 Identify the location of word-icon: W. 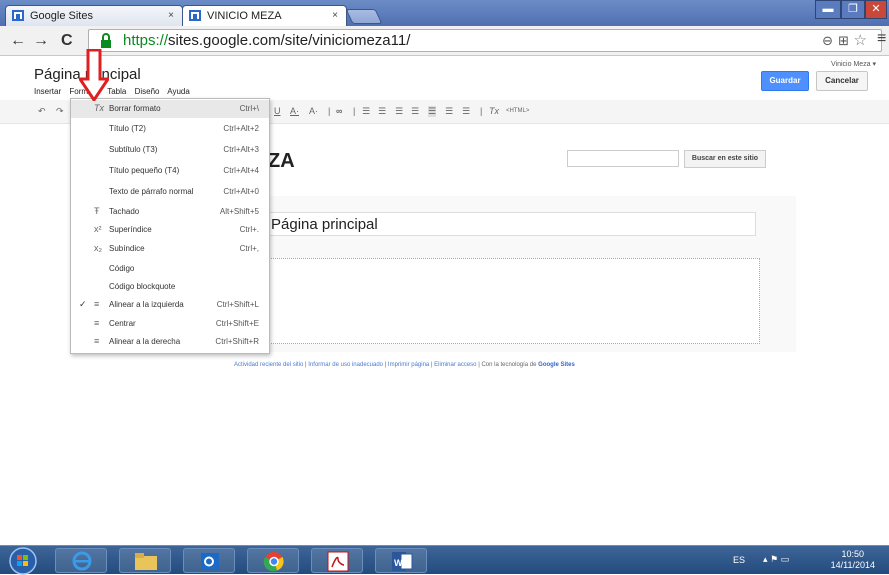
(402, 561).